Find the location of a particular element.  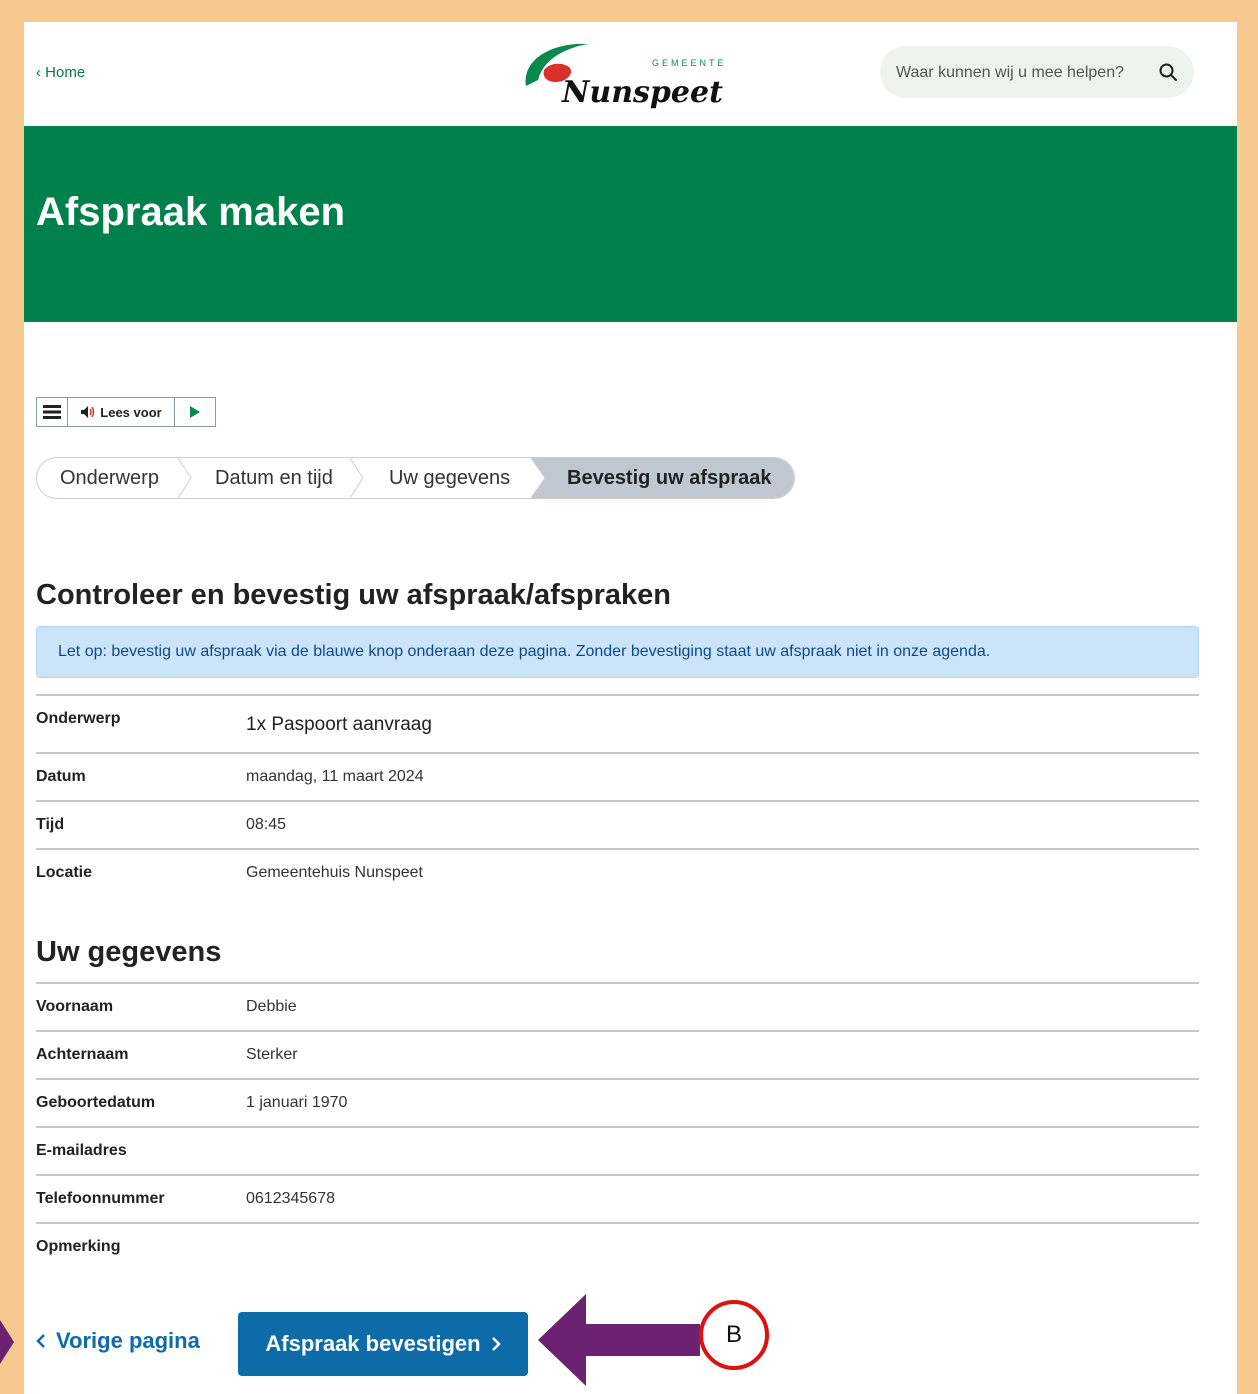

step-uw-gegevens: Uw gegevens is located at coordinates (449, 478).